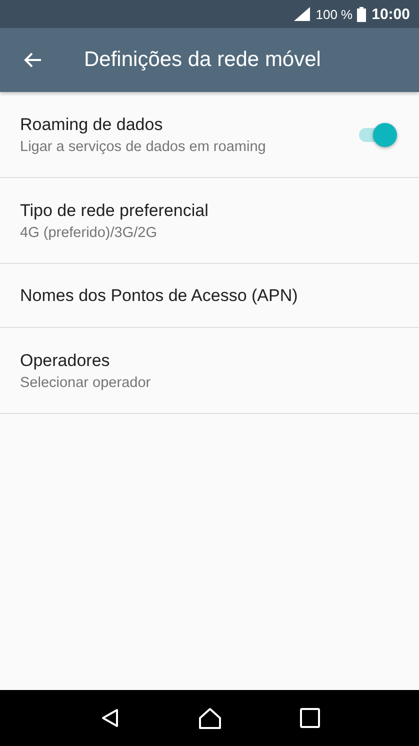 Image resolution: width=419 pixels, height=746 pixels. I want to click on setting-title: Nomes dos Pontos de Acesso (APN), so click(159, 296).